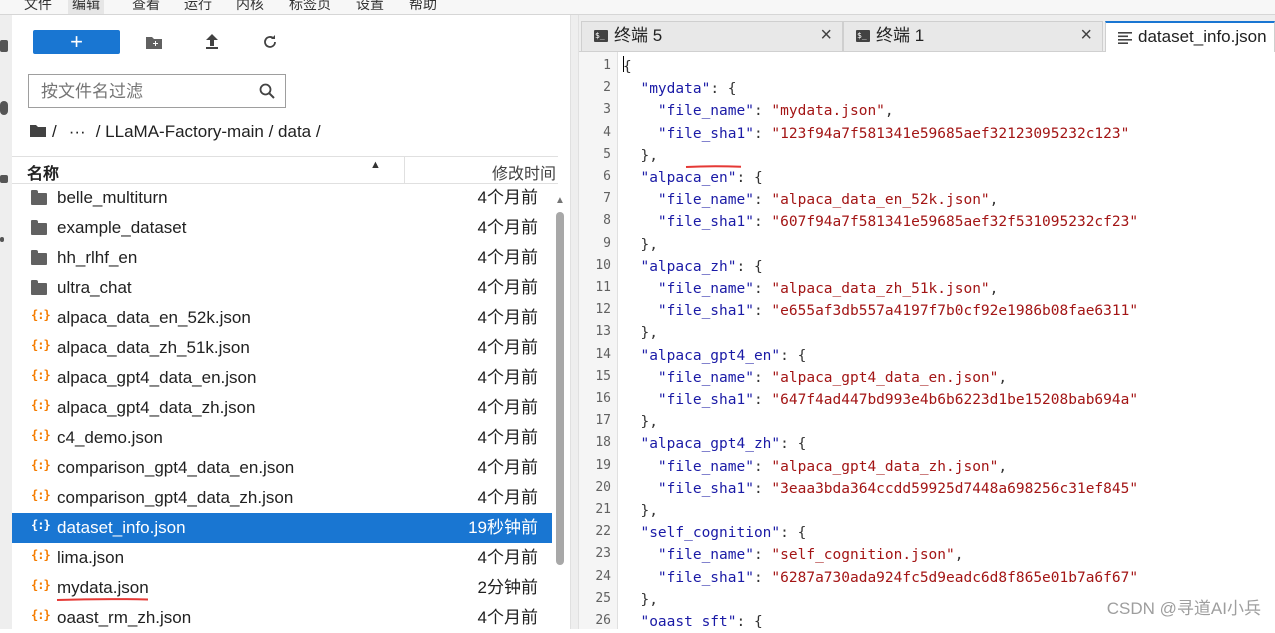  Describe the element at coordinates (1190, 36) in the screenshot. I see `editor-tab: dataset_info.json` at that location.